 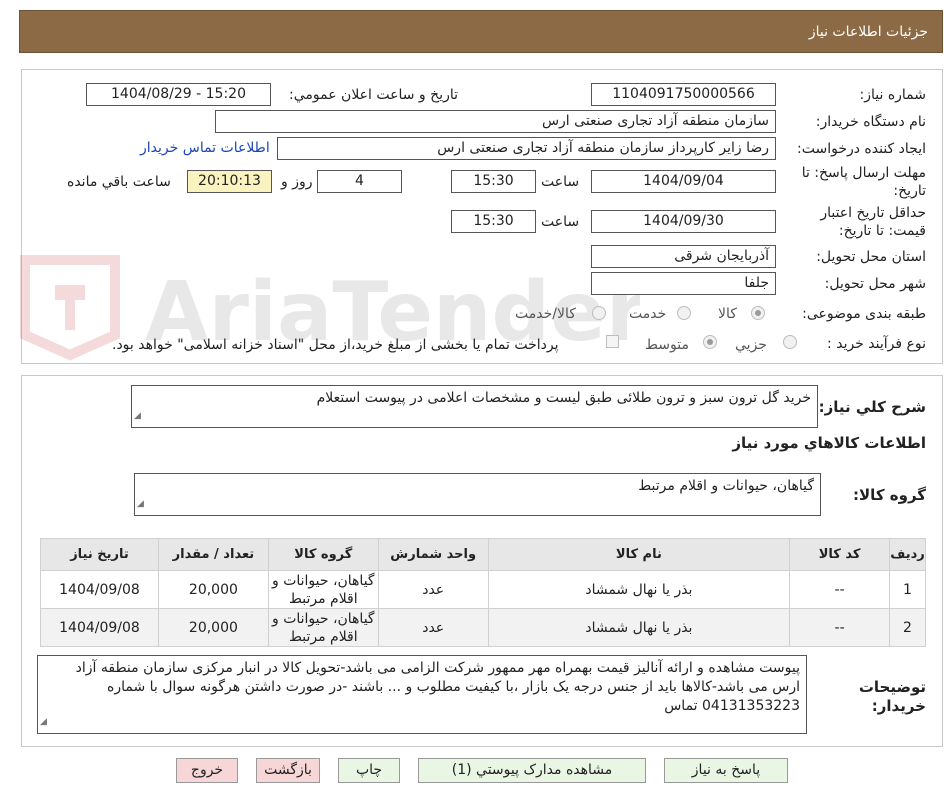 I want to click on process-medium-label: متوسط, so click(x=667, y=345).